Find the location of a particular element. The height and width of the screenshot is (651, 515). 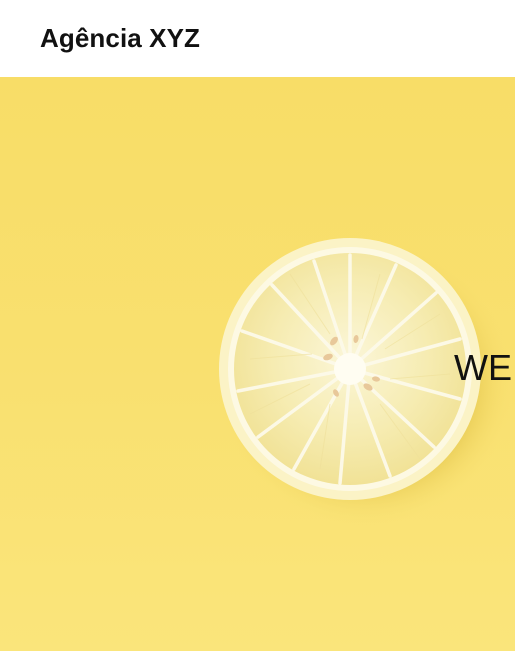

lemon-core is located at coordinates (350, 369).